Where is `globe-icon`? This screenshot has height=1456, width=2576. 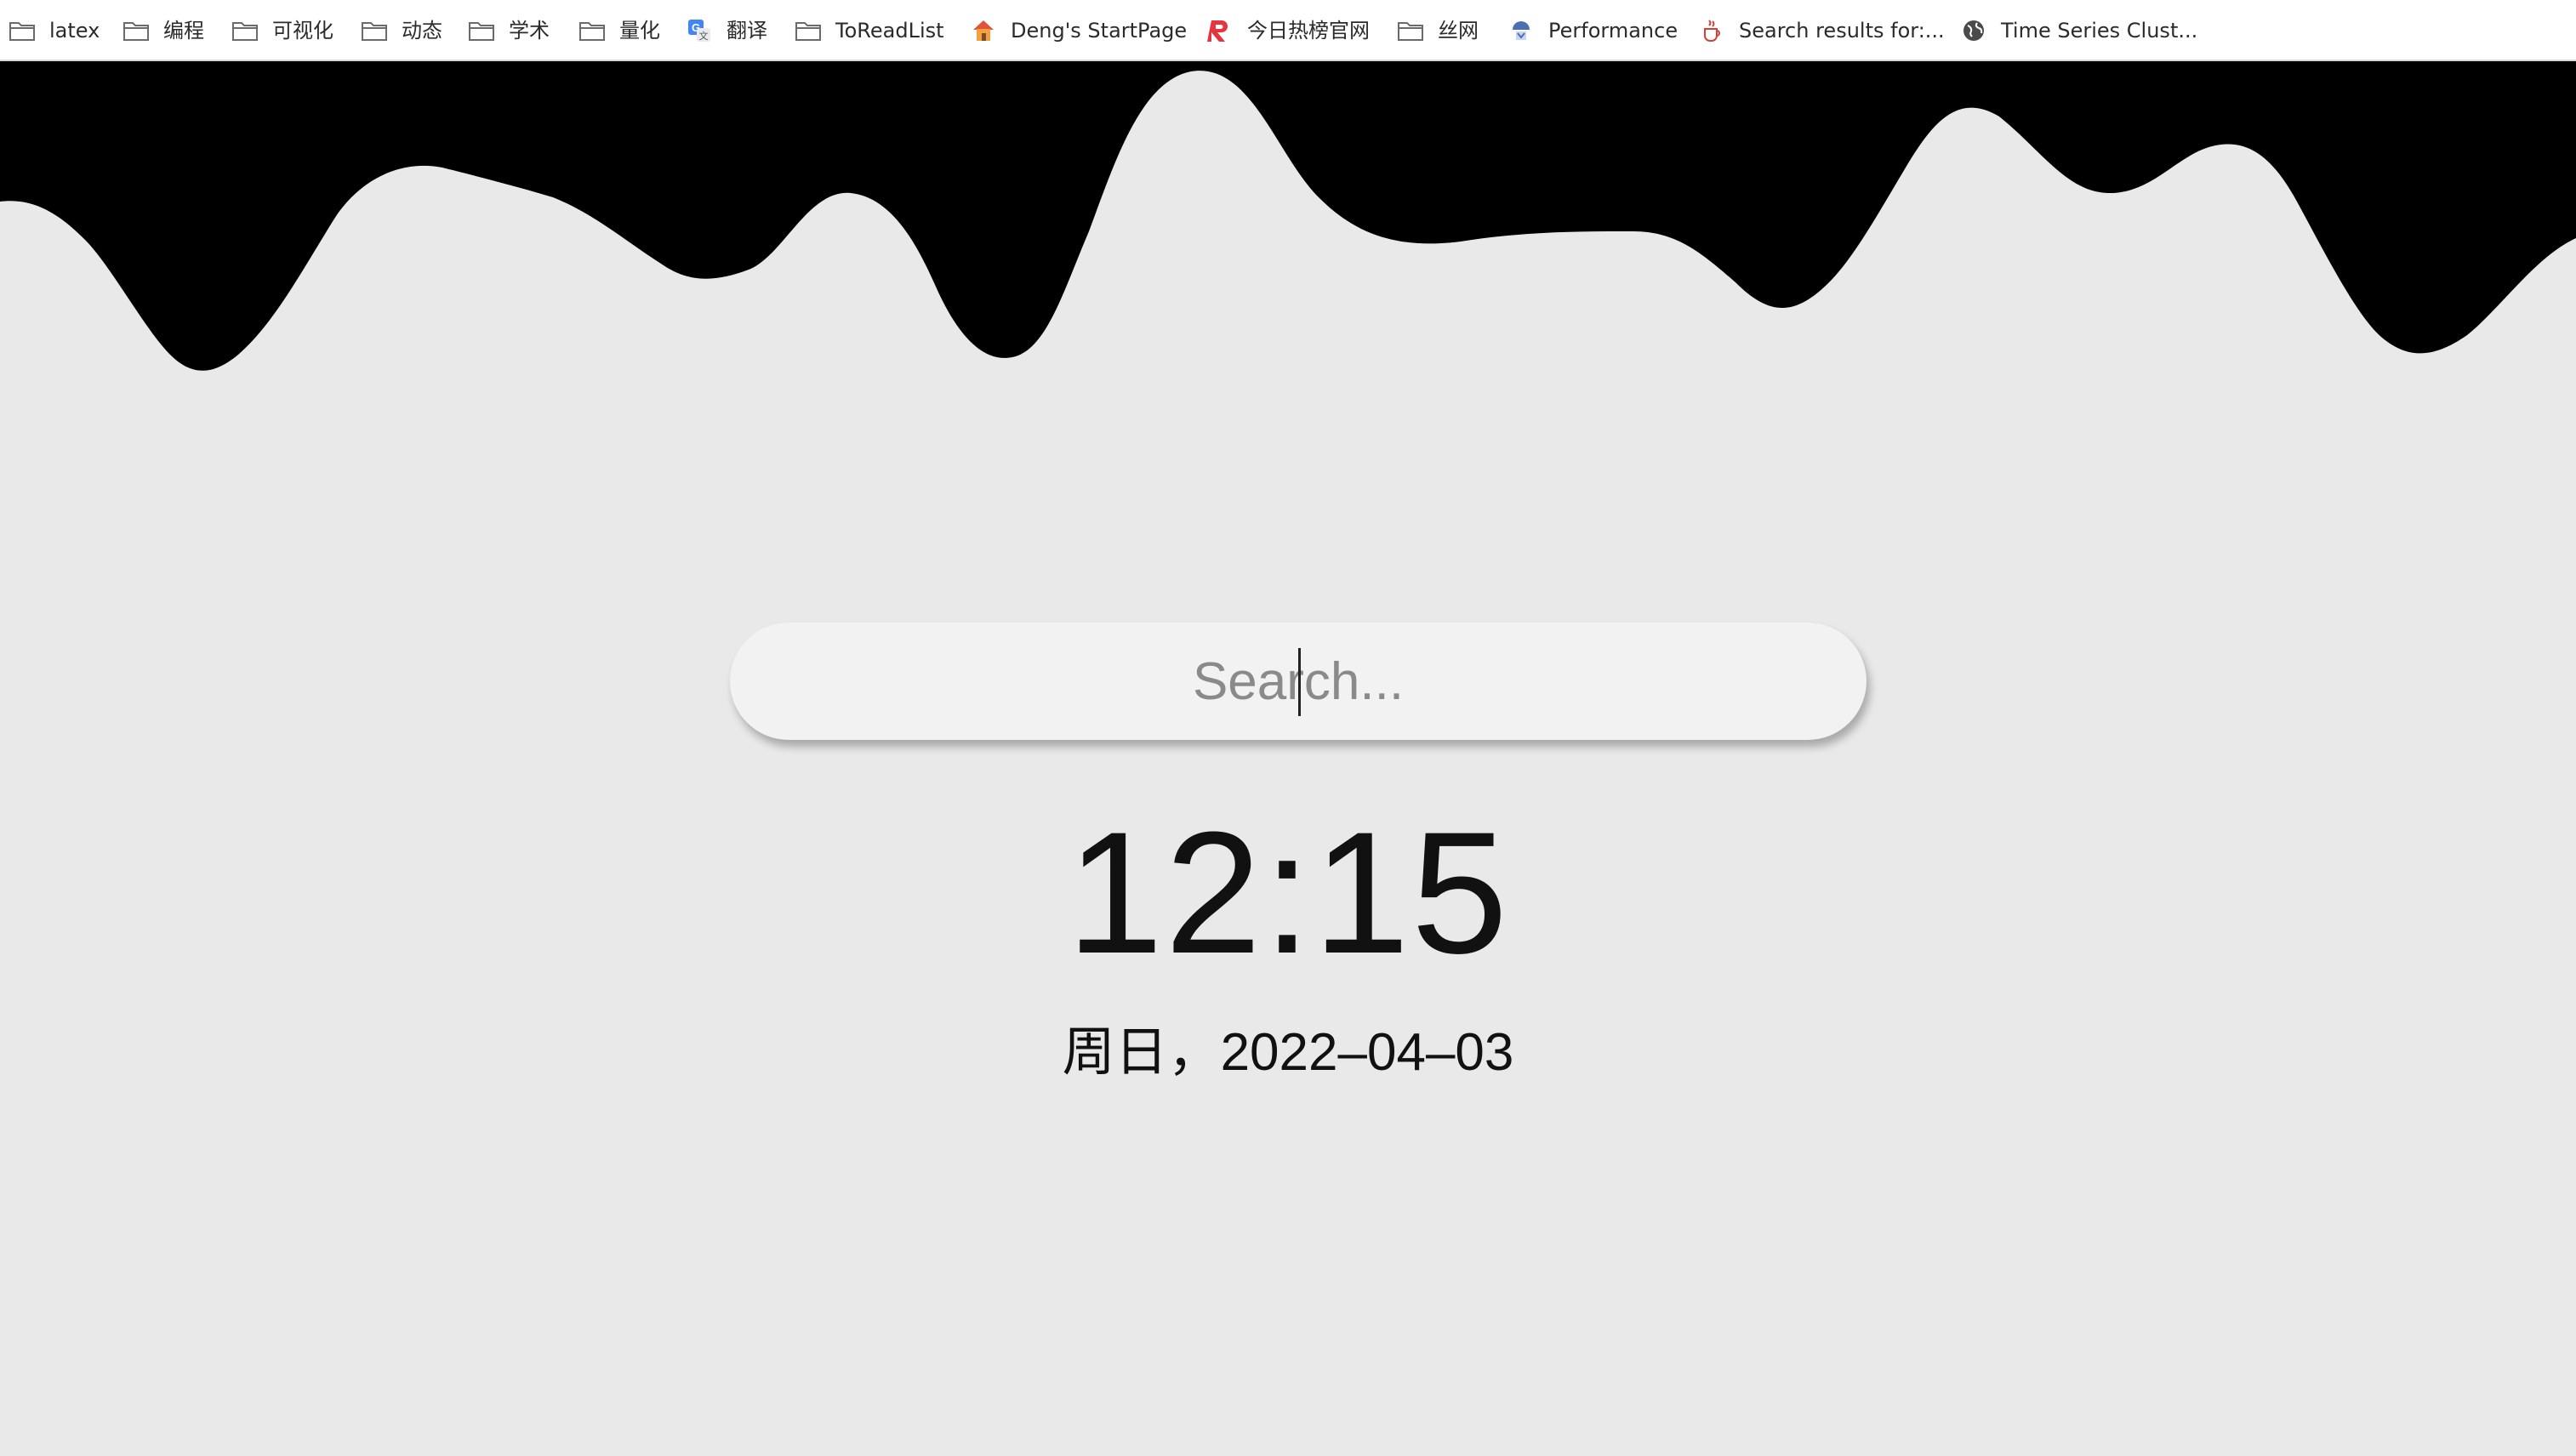 globe-icon is located at coordinates (1974, 30).